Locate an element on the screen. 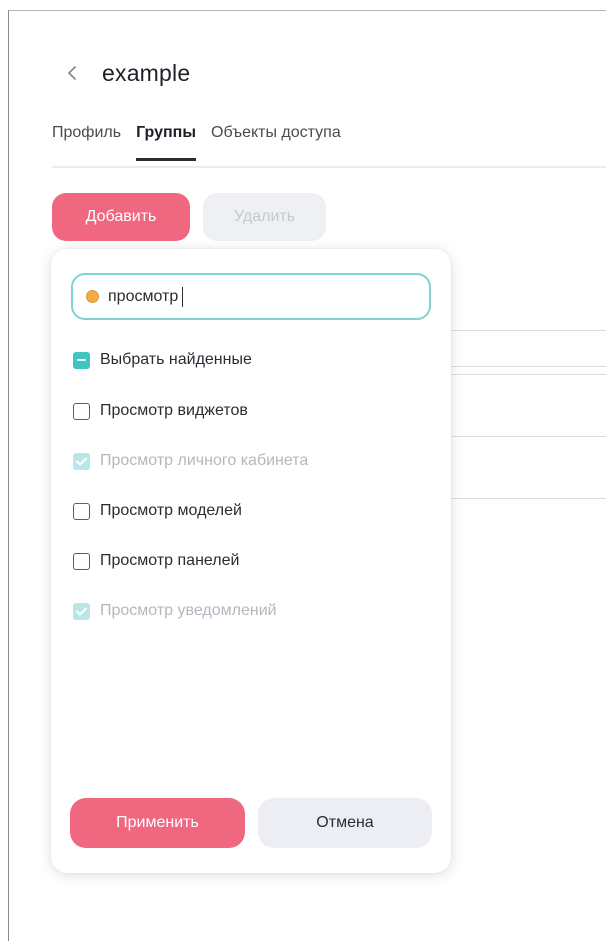 The width and height of the screenshot is (606, 941). indeterminate-checkbox-icon is located at coordinates (81, 360).